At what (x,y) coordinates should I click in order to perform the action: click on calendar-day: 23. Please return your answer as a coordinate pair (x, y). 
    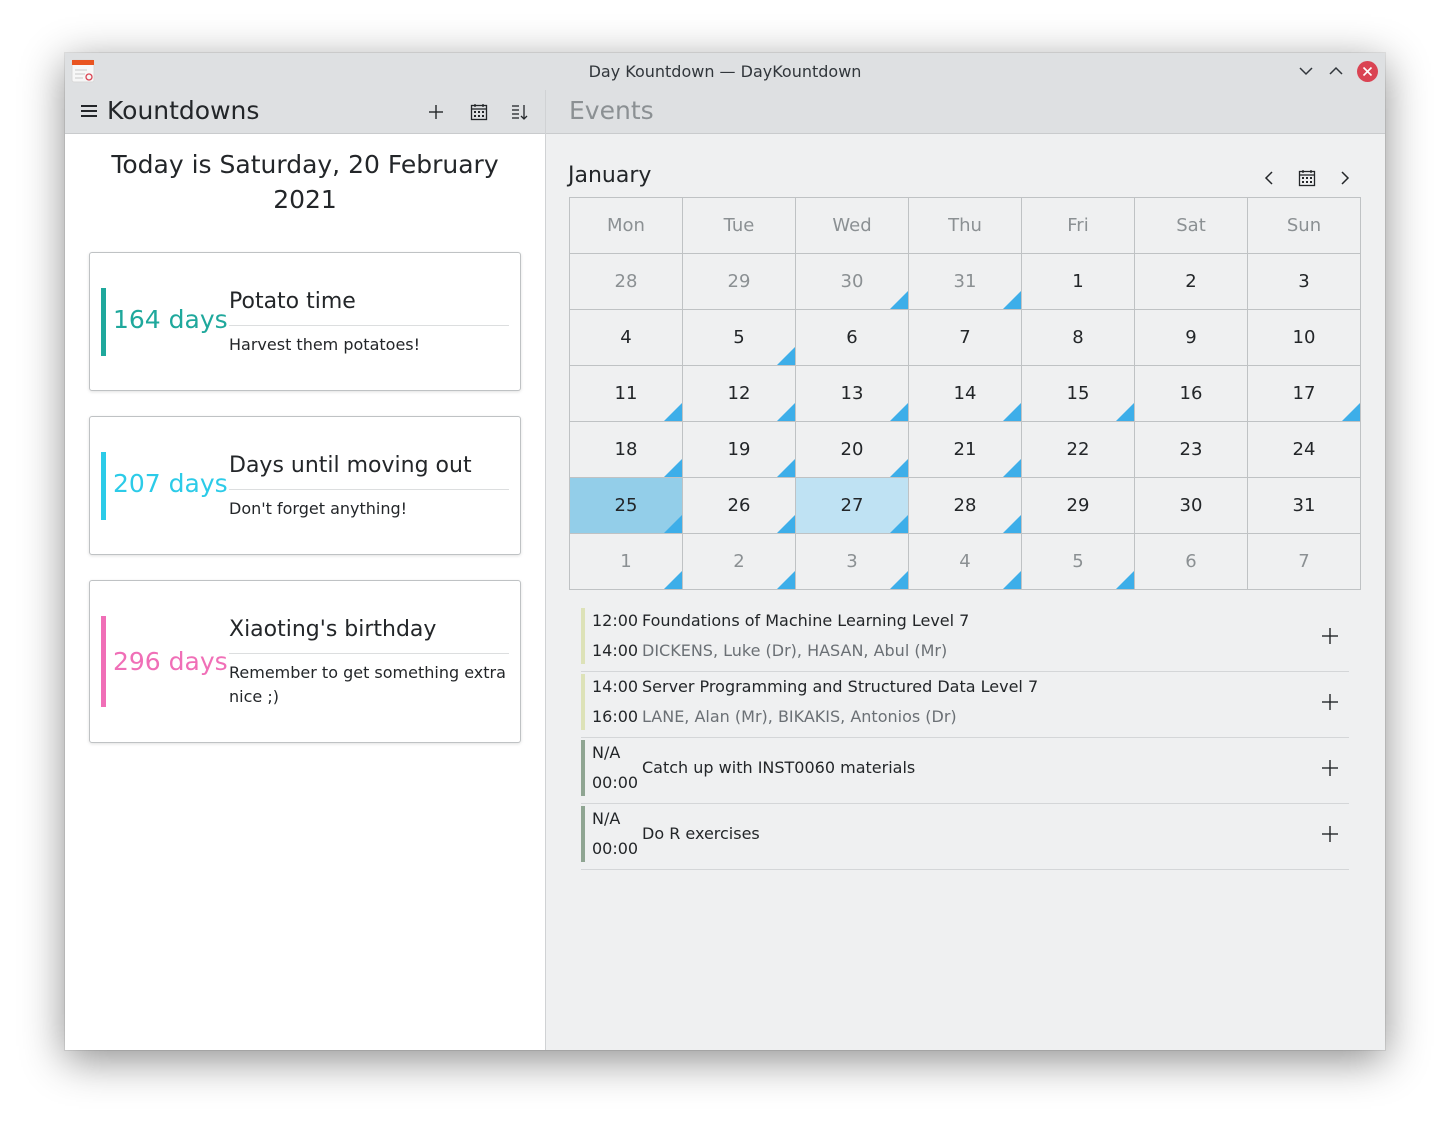
    Looking at the image, I should click on (1191, 450).